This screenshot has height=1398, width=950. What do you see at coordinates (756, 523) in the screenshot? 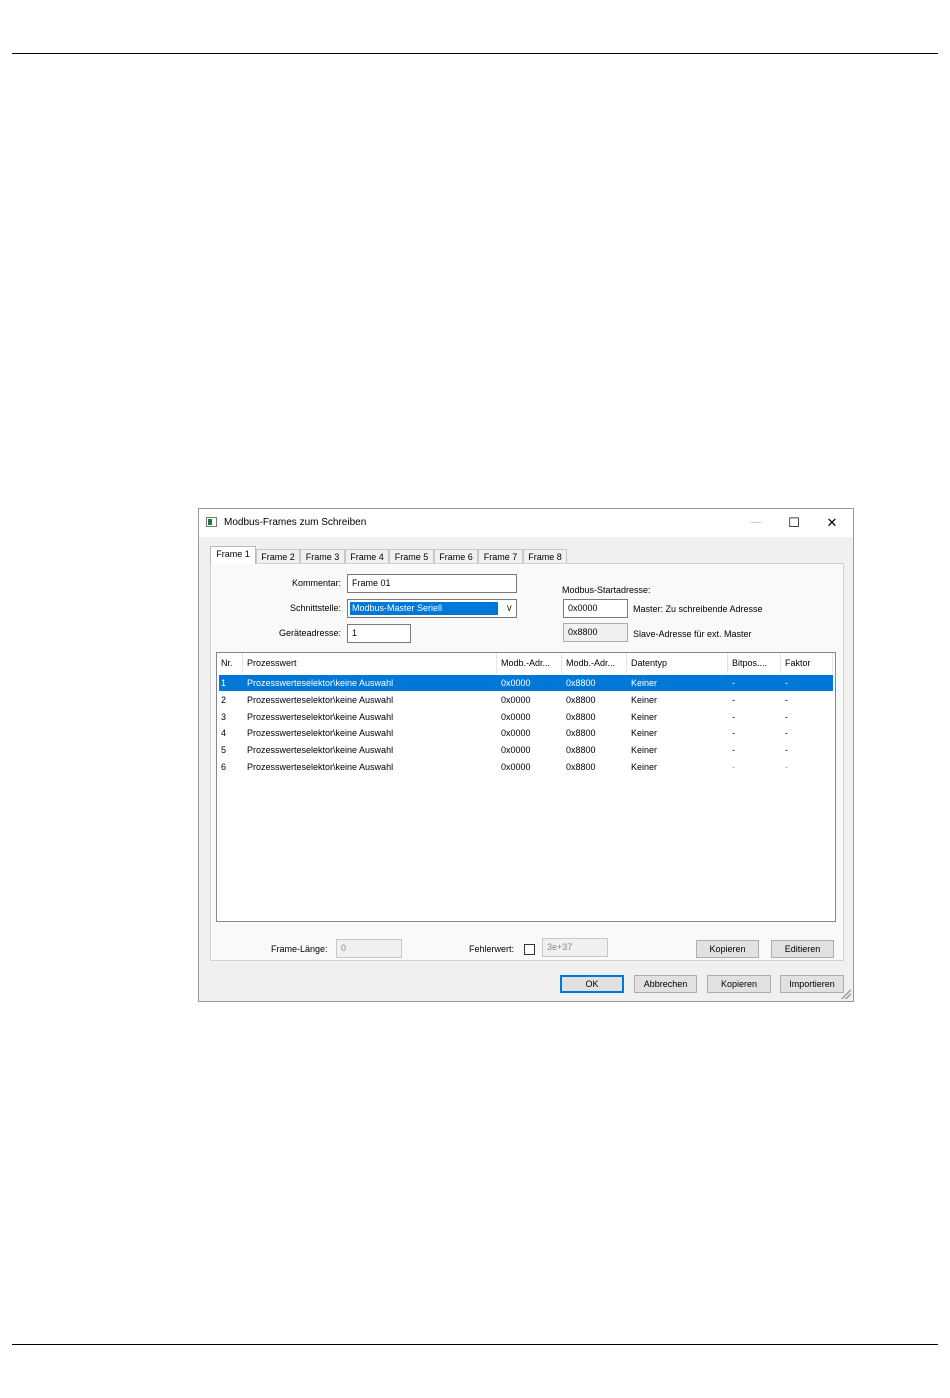
I see `minimize-button: —` at bounding box center [756, 523].